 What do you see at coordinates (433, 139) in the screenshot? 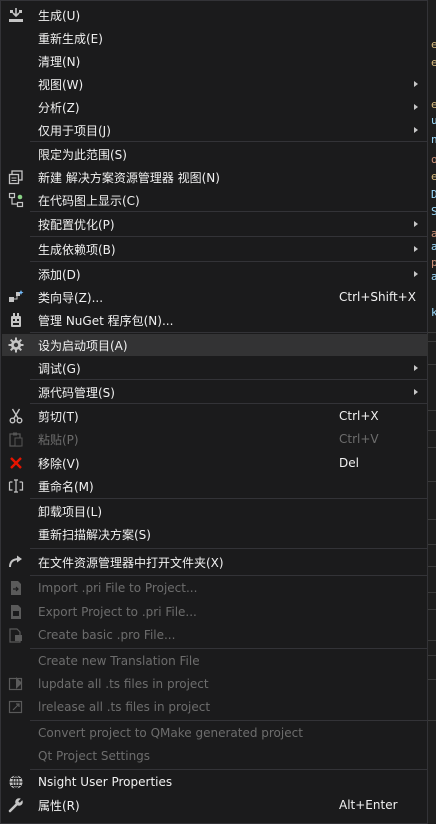
I see `editor-code-glyph: n` at bounding box center [433, 139].